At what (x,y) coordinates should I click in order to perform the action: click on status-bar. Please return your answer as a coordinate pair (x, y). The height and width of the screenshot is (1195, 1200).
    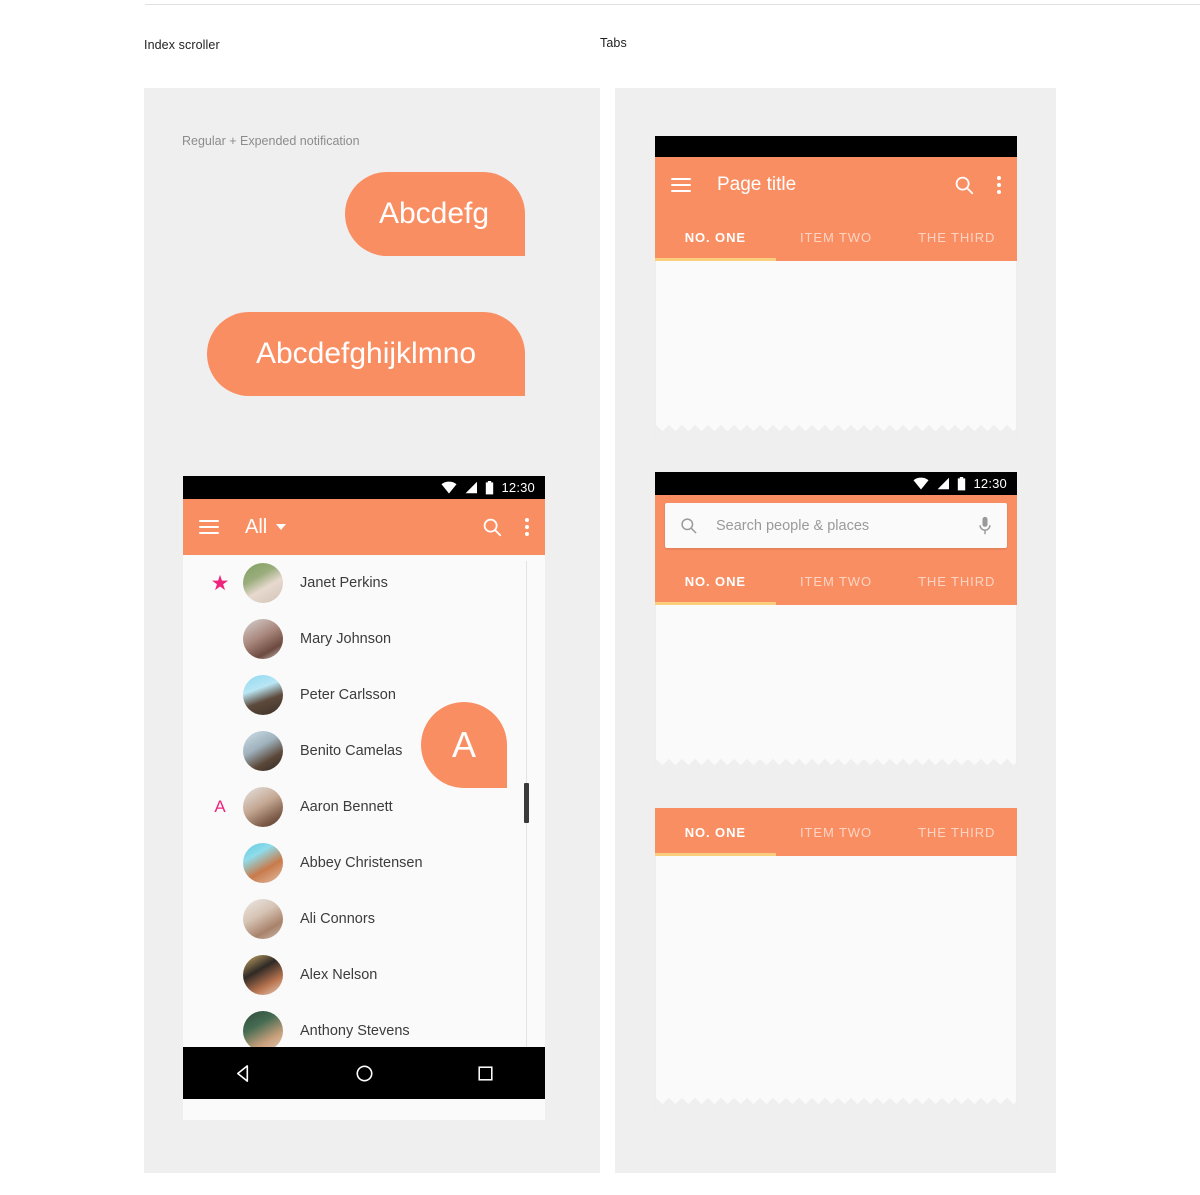
    Looking at the image, I should click on (836, 146).